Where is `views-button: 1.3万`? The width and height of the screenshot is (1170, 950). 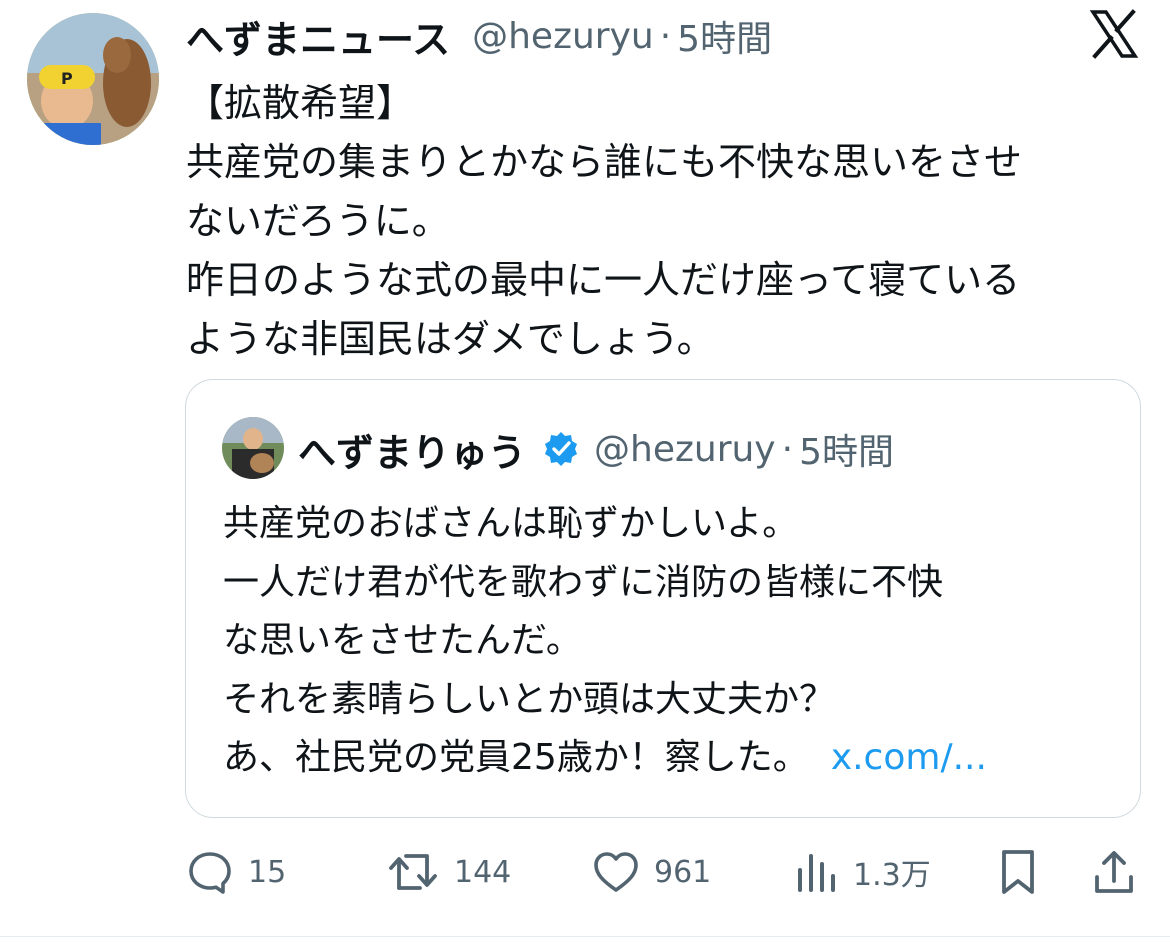
views-button: 1.3万 is located at coordinates (863, 872).